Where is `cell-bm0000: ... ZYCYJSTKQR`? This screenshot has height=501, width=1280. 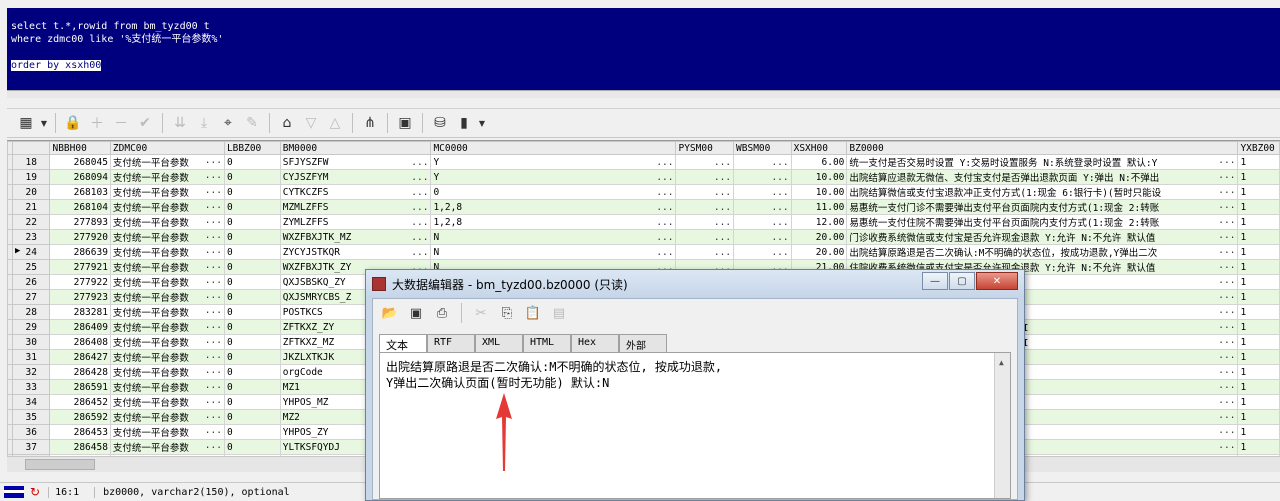
cell-bm0000: ... ZYCYJSTKQR is located at coordinates (355, 252).